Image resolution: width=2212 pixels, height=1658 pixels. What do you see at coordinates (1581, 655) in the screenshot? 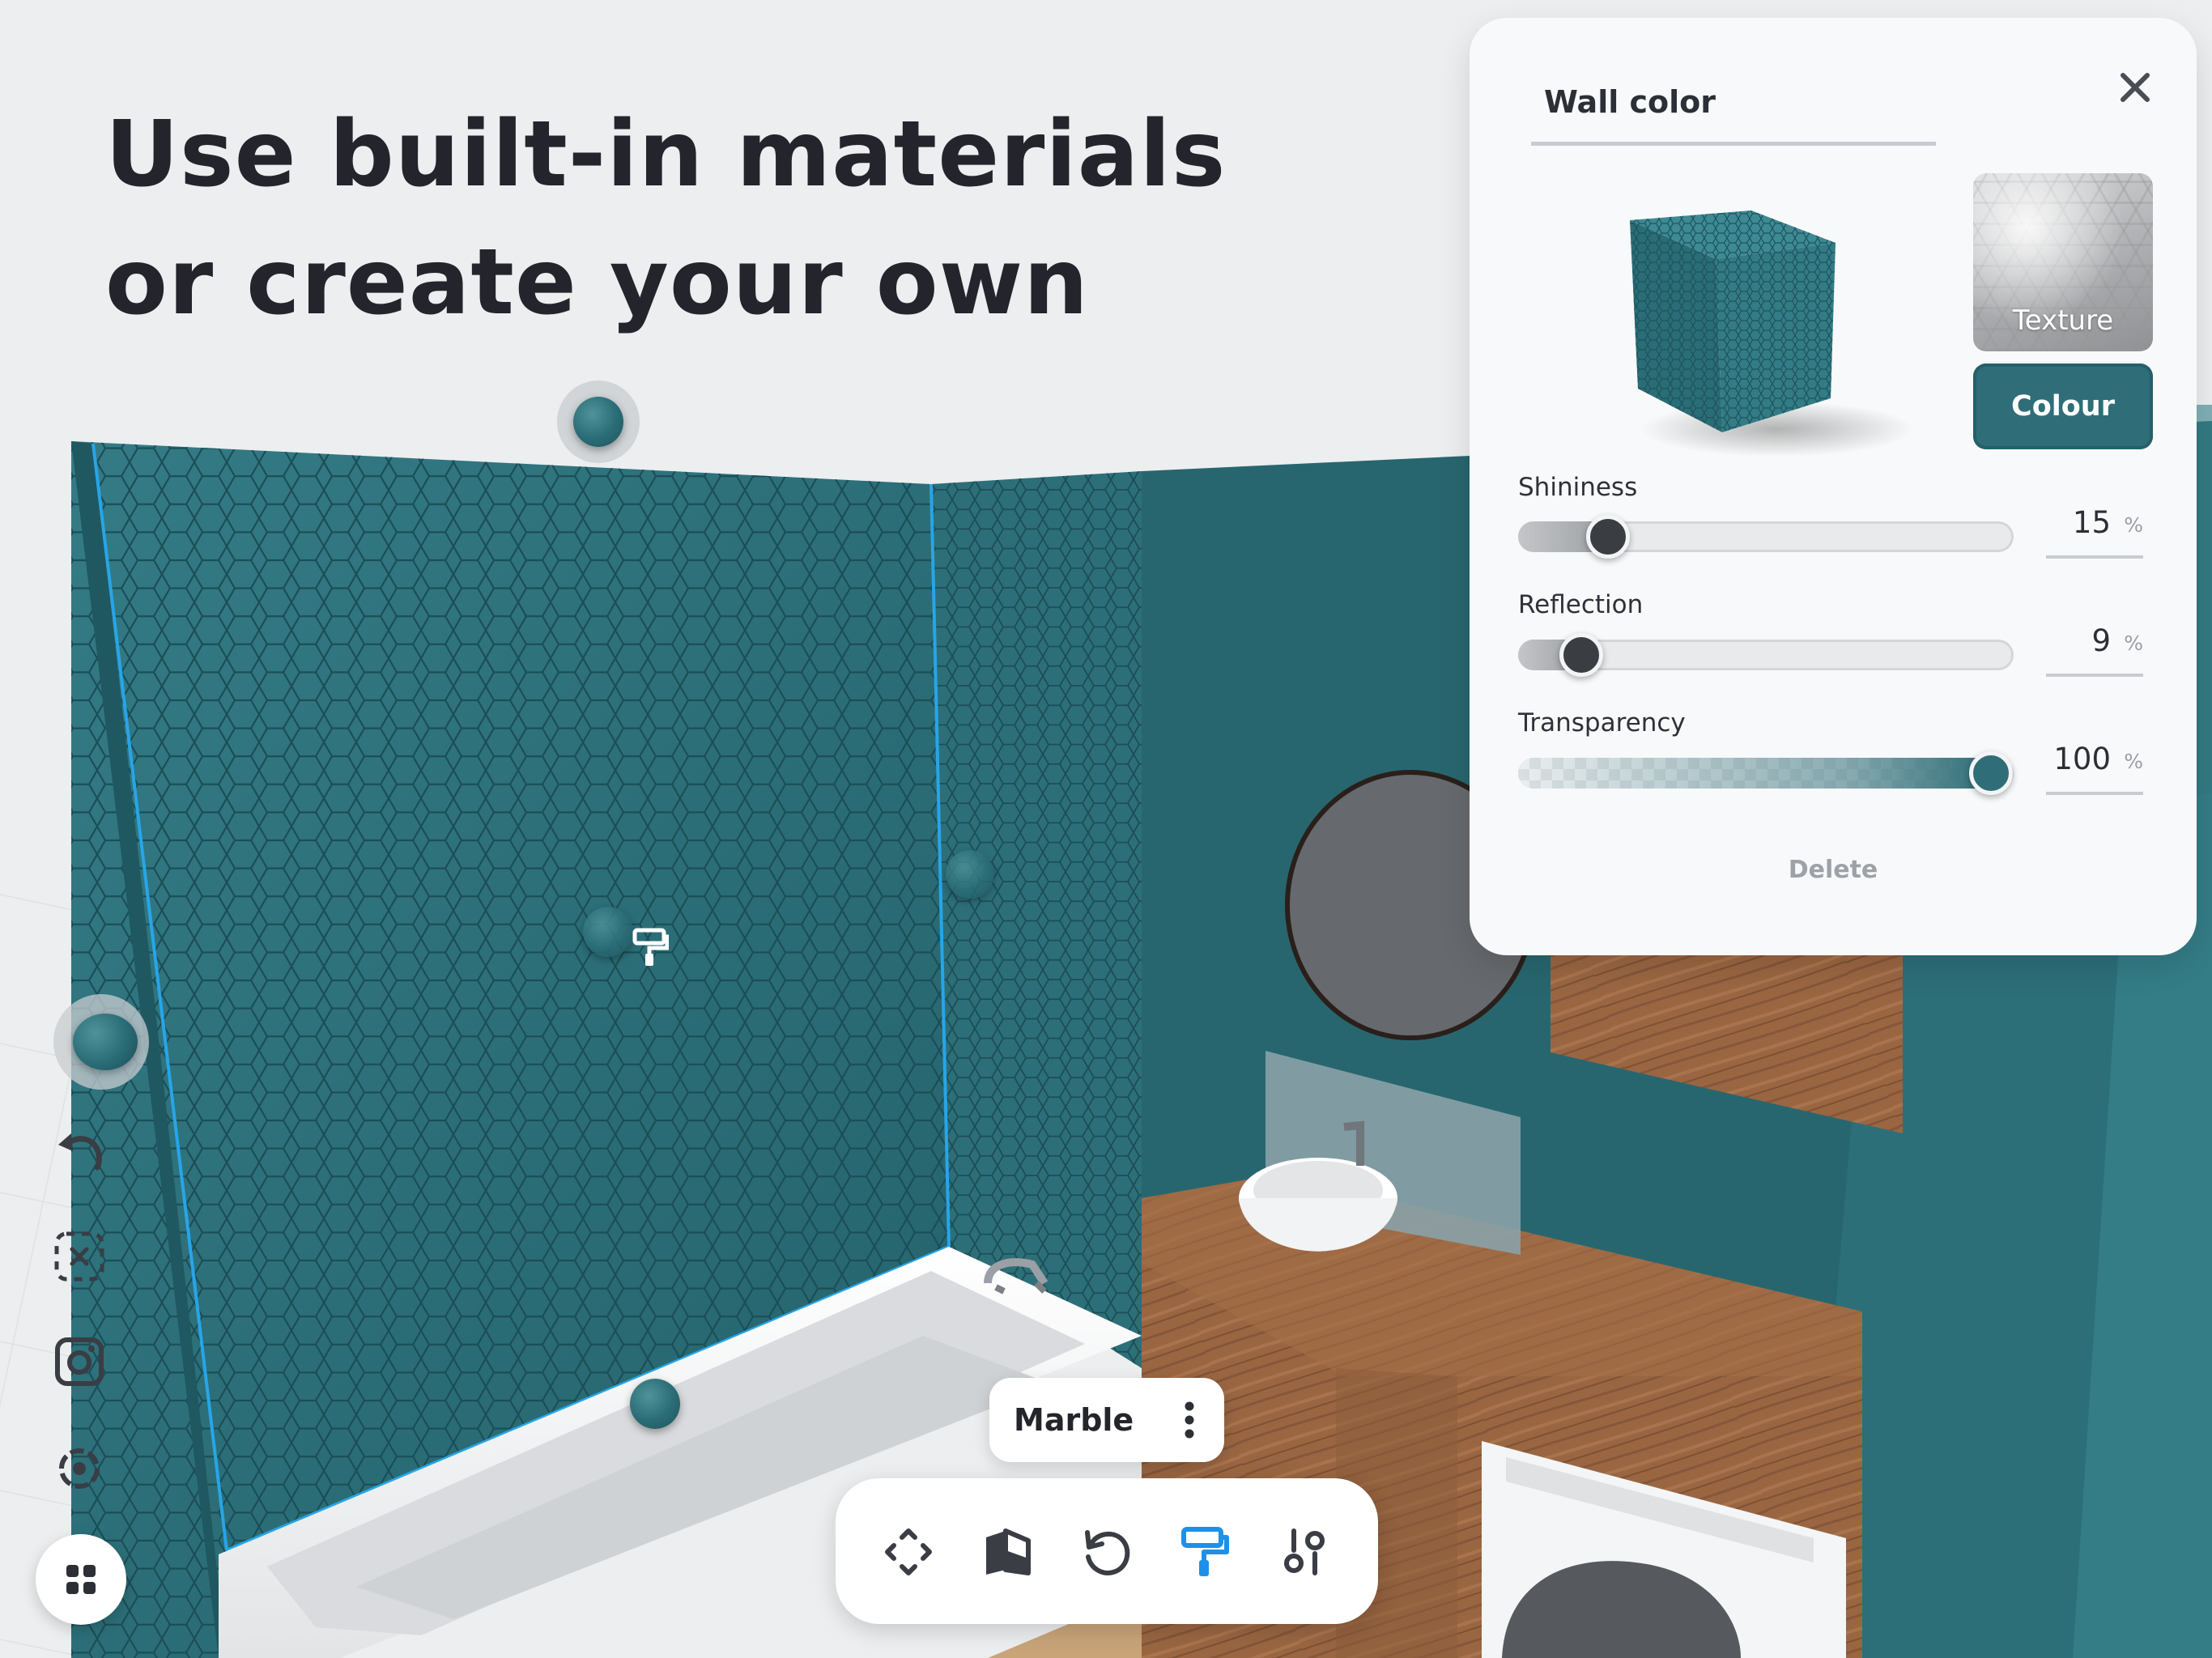
I see `reflection-slider-thumb` at bounding box center [1581, 655].